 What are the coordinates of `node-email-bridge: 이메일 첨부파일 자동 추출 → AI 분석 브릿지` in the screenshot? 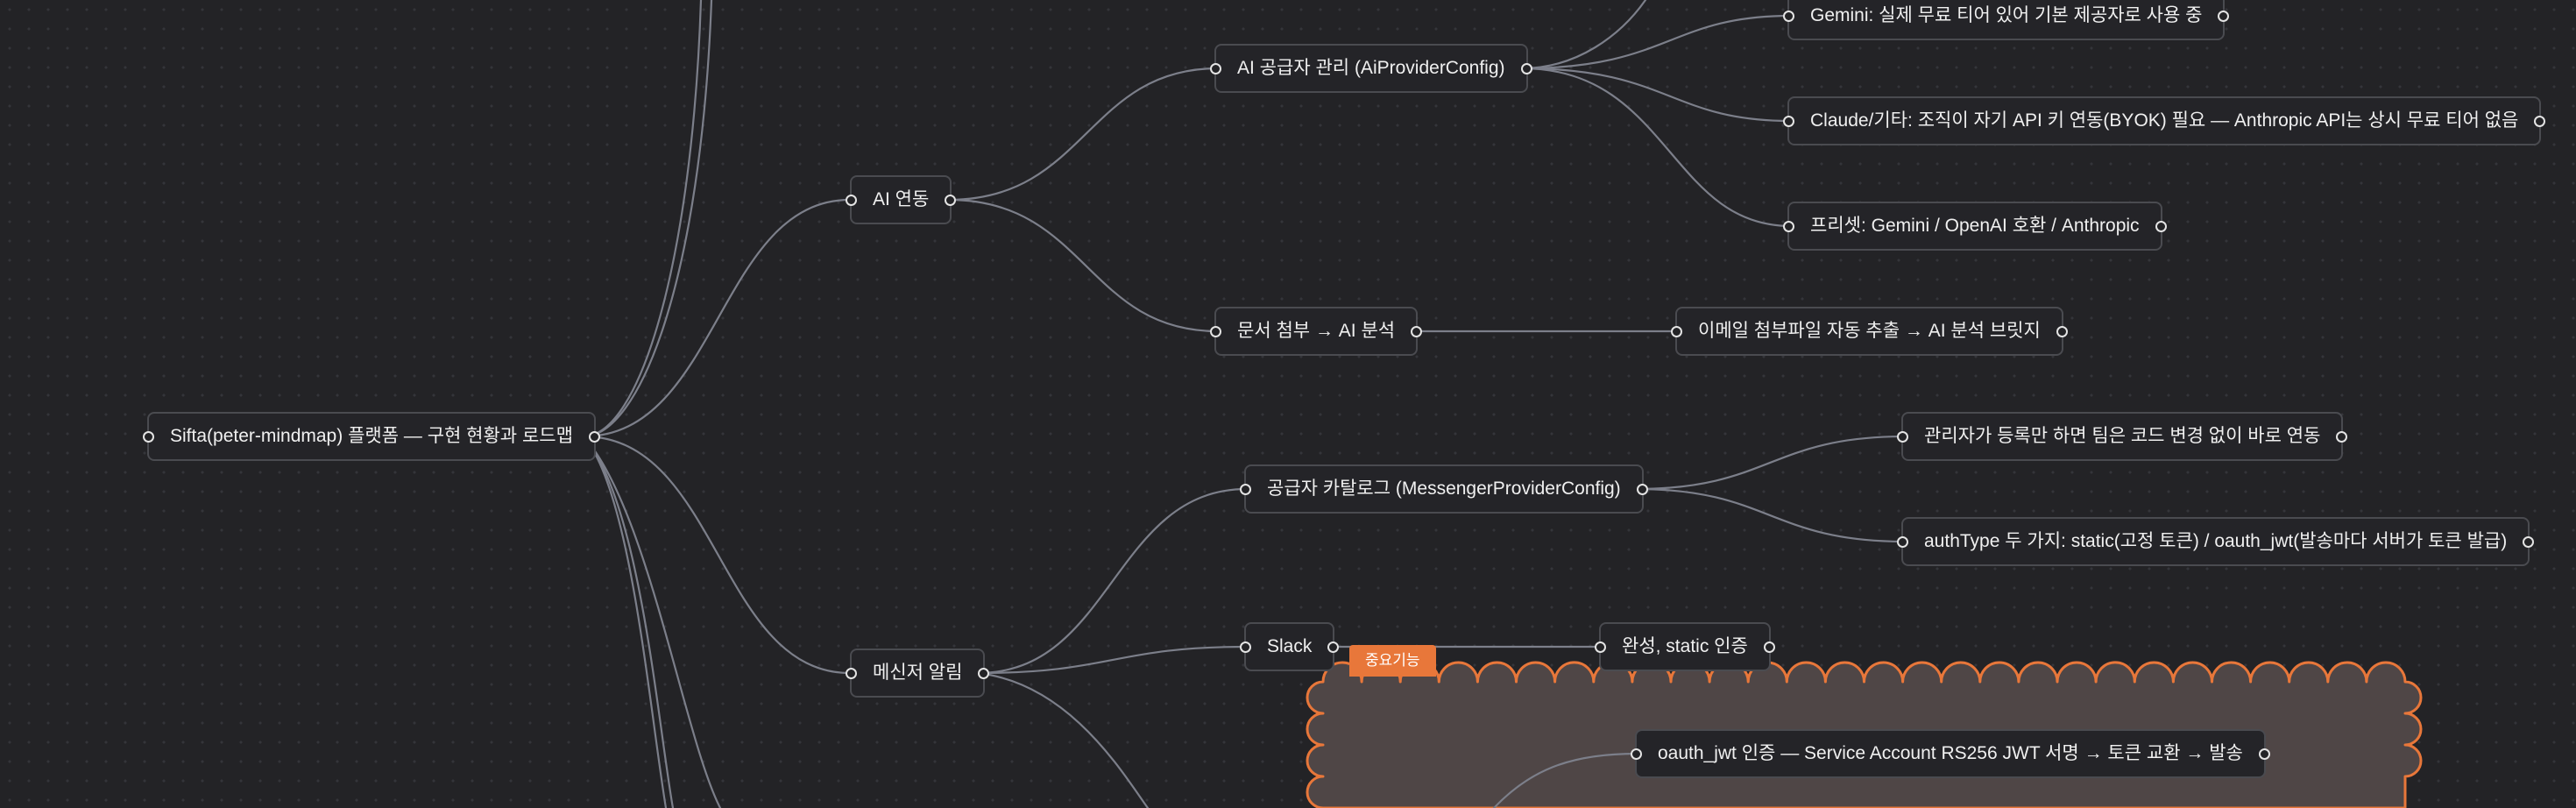 It's located at (1869, 331).